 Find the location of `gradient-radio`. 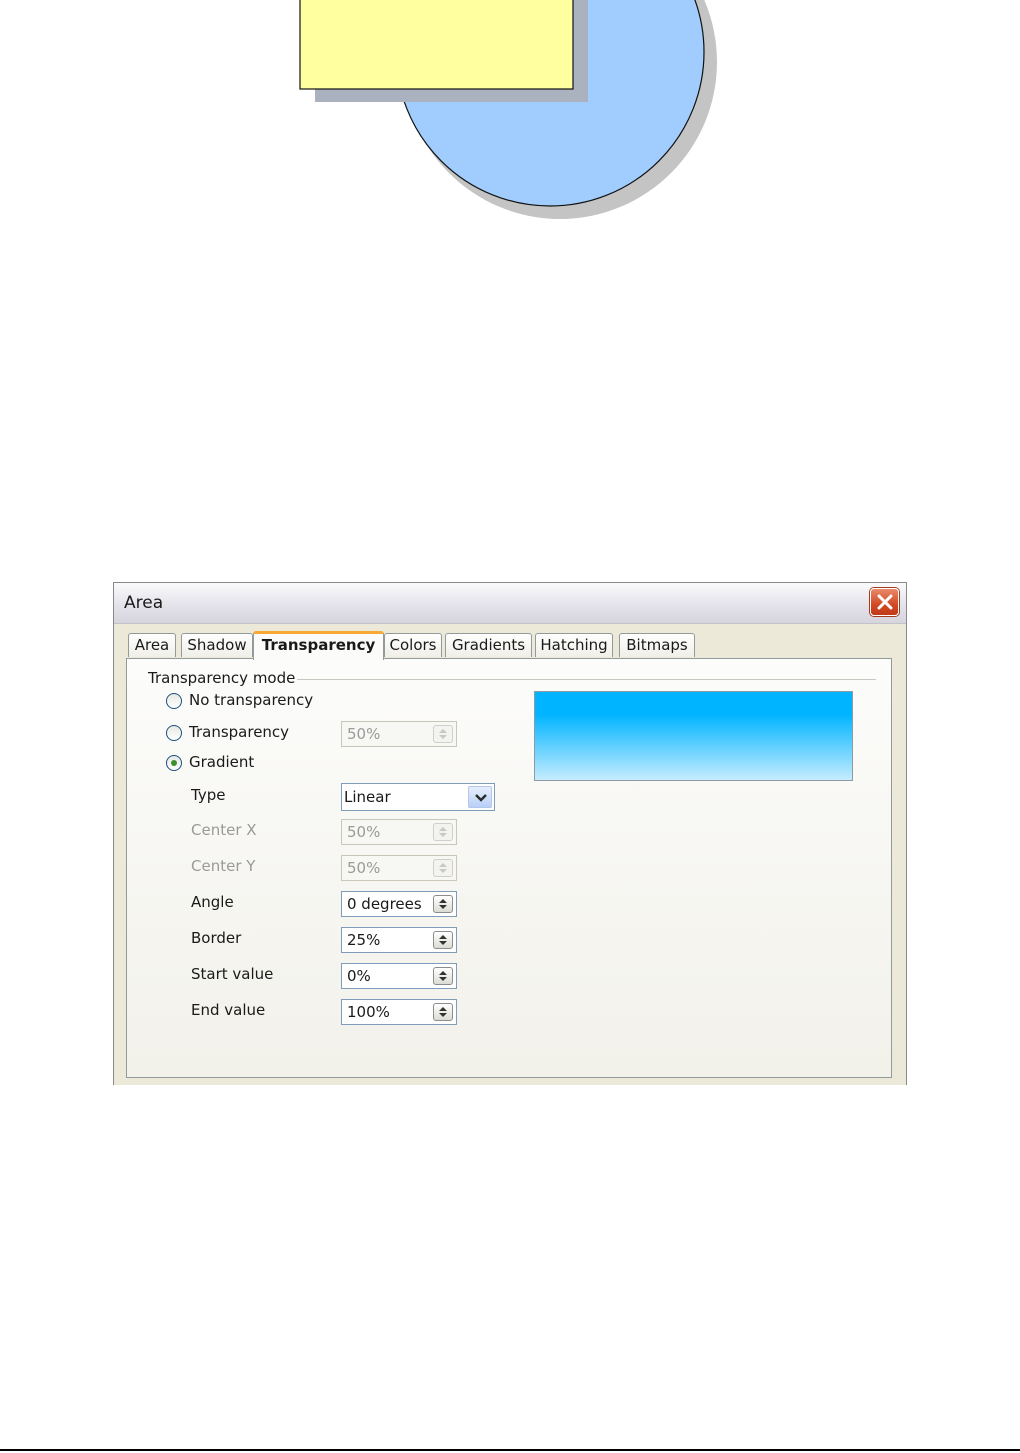

gradient-radio is located at coordinates (174, 763).